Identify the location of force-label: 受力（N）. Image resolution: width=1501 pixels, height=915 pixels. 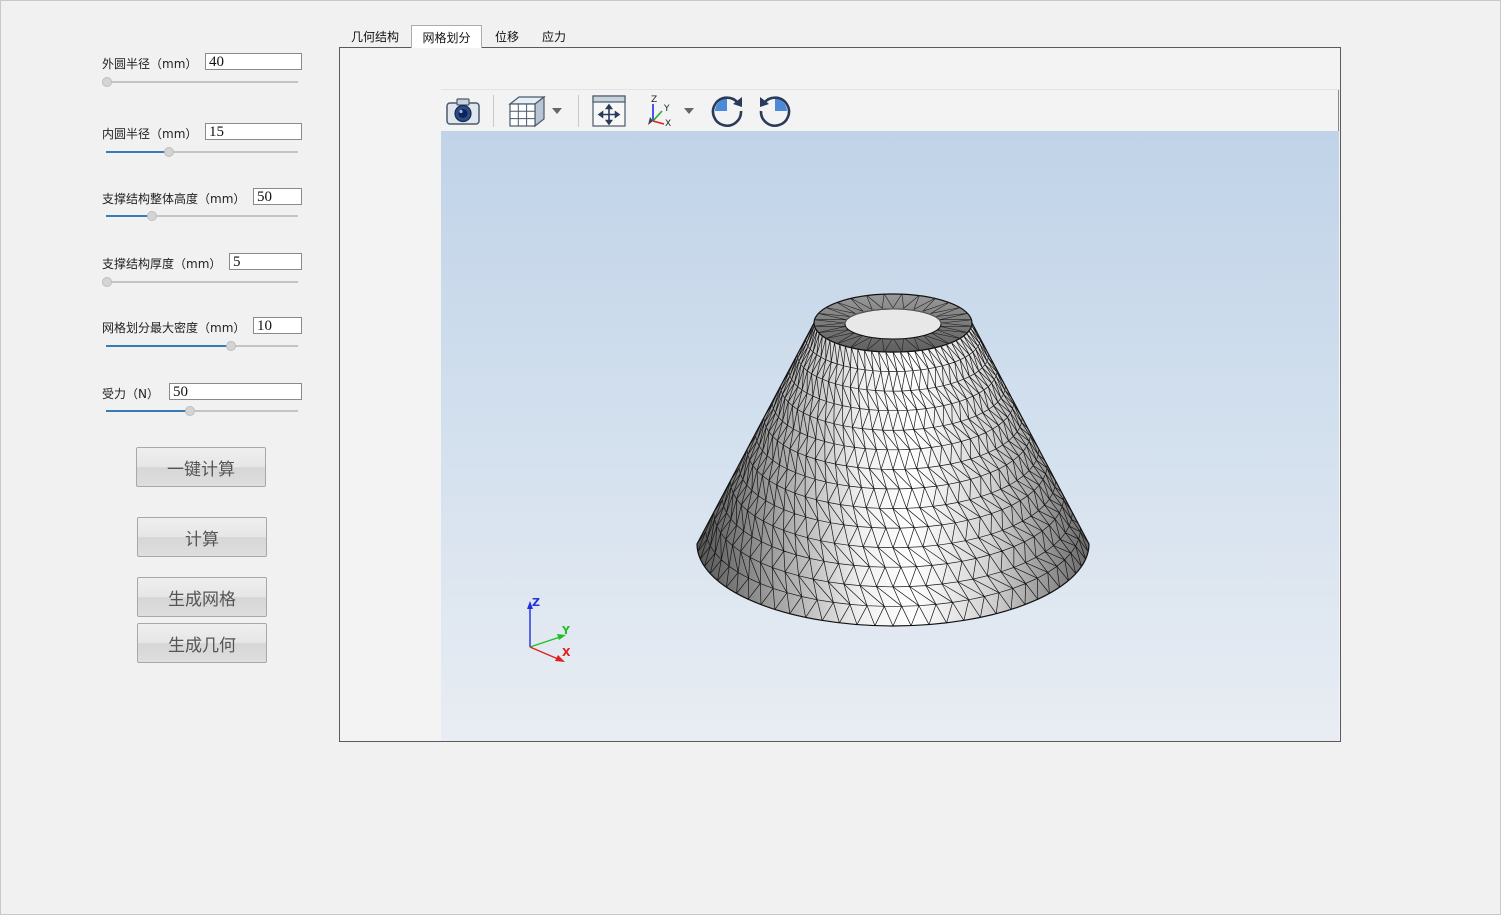
(130, 394).